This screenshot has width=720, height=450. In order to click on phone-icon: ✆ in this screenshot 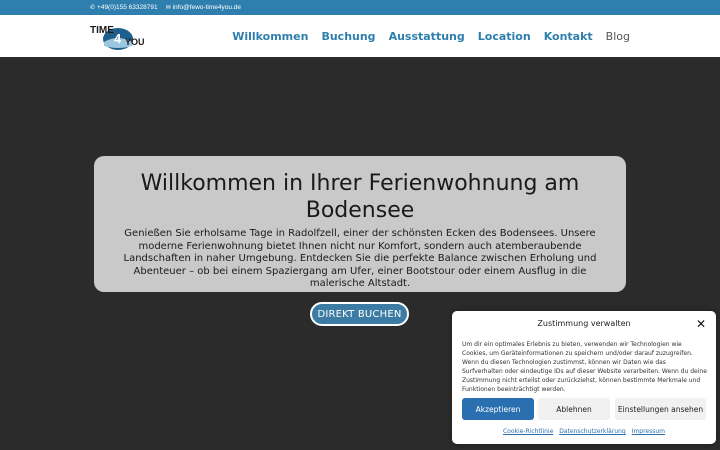, I will do `click(93, 8)`.